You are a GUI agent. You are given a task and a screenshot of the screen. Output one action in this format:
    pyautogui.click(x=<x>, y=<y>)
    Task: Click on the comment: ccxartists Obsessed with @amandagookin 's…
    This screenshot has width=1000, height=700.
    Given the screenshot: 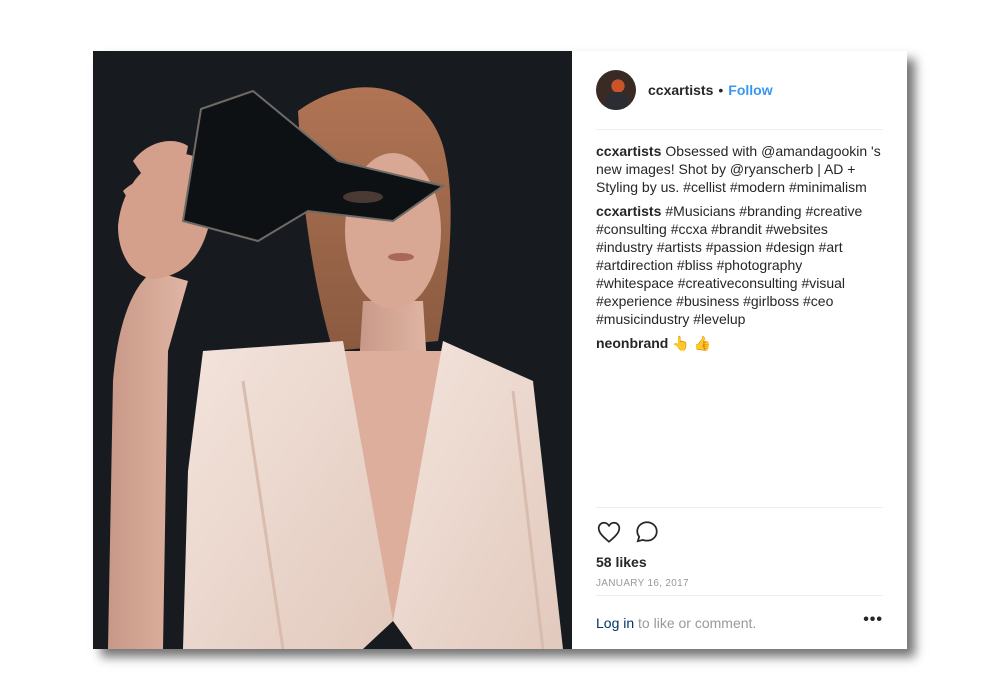 What is the action you would take?
    pyautogui.click(x=739, y=169)
    